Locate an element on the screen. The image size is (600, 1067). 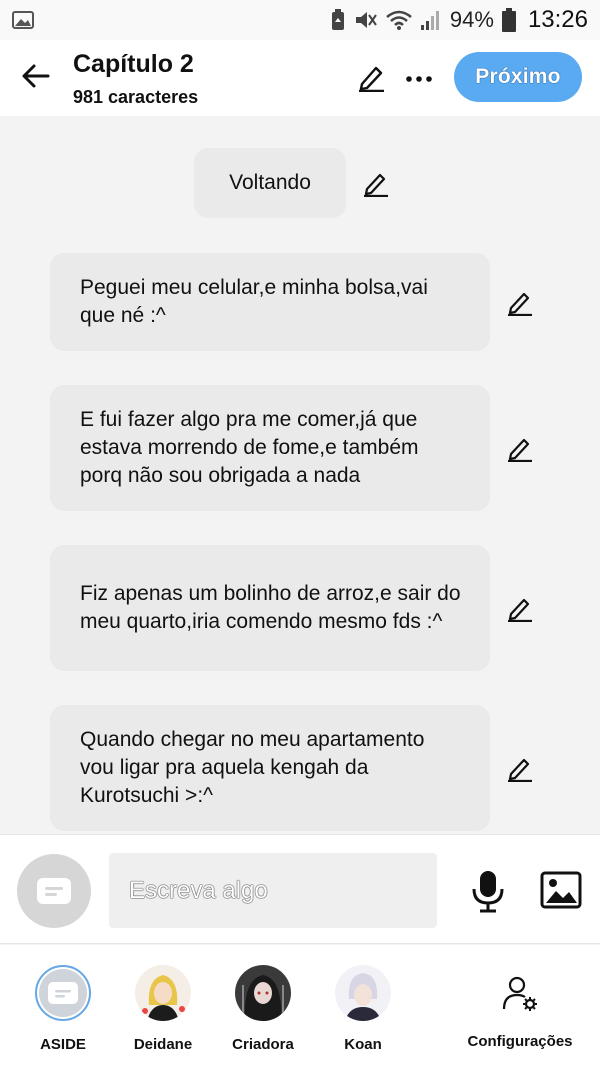
edit-heading-pencil-icon is located at coordinates (376, 183).